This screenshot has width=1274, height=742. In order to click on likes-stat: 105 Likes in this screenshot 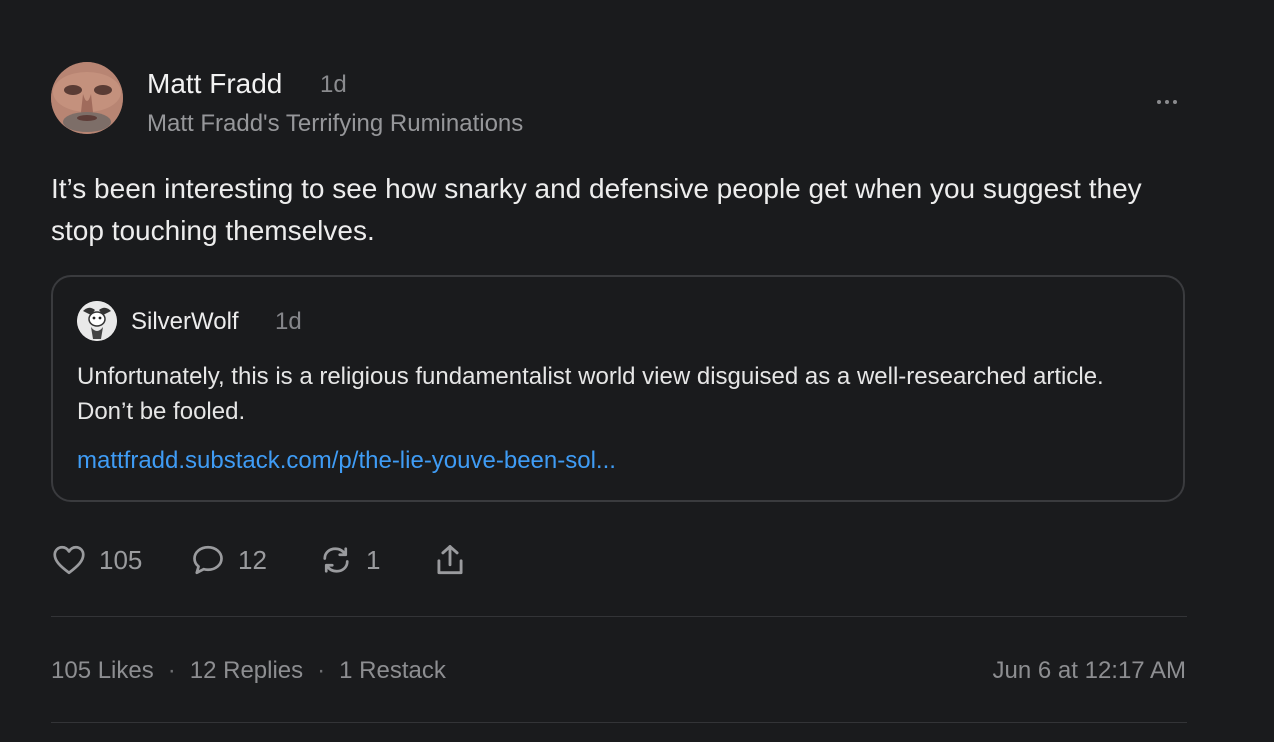, I will do `click(102, 671)`.